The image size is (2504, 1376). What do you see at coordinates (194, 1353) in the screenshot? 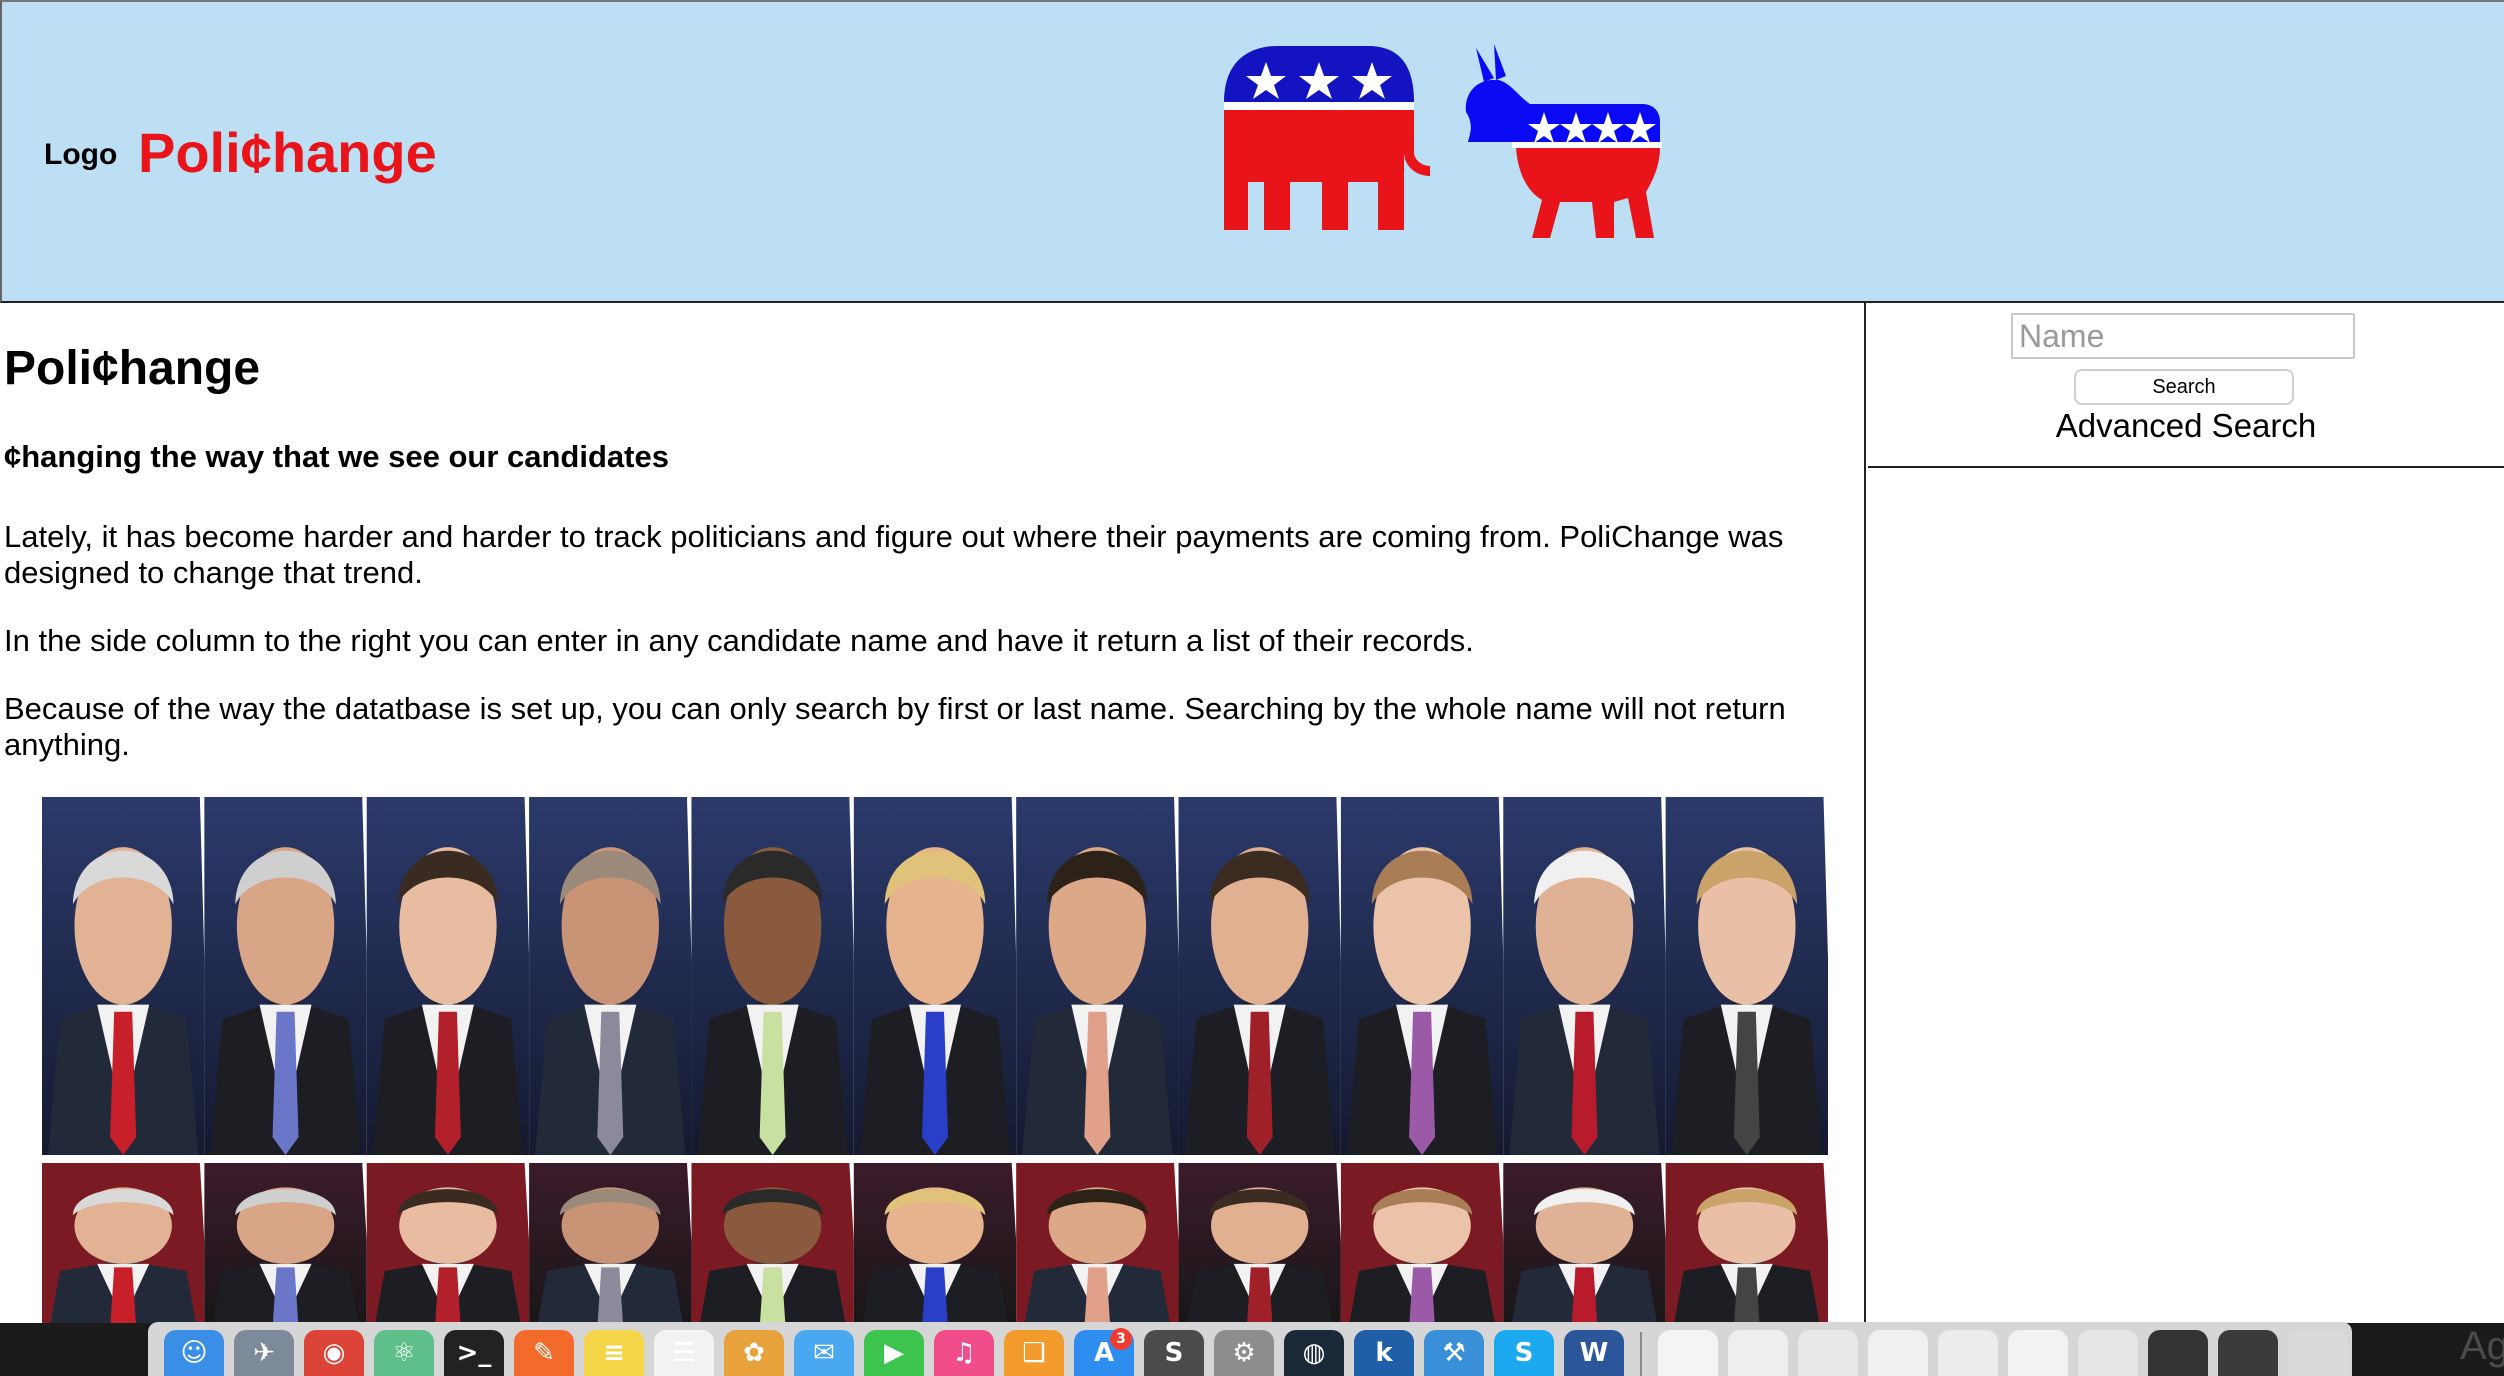
I see `finder-icon: ☺` at bounding box center [194, 1353].